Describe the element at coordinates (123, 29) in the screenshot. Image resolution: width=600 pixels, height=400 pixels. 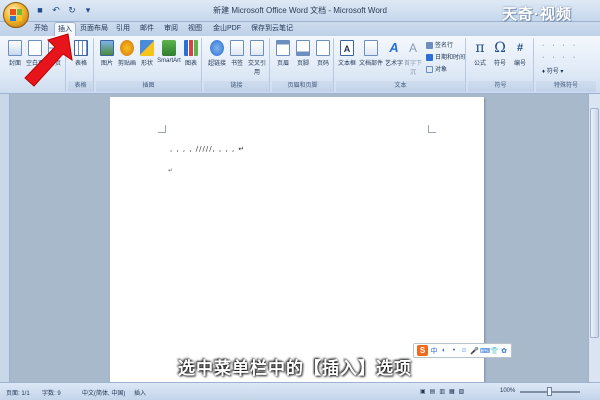
I see `tab-references: 引用` at that location.